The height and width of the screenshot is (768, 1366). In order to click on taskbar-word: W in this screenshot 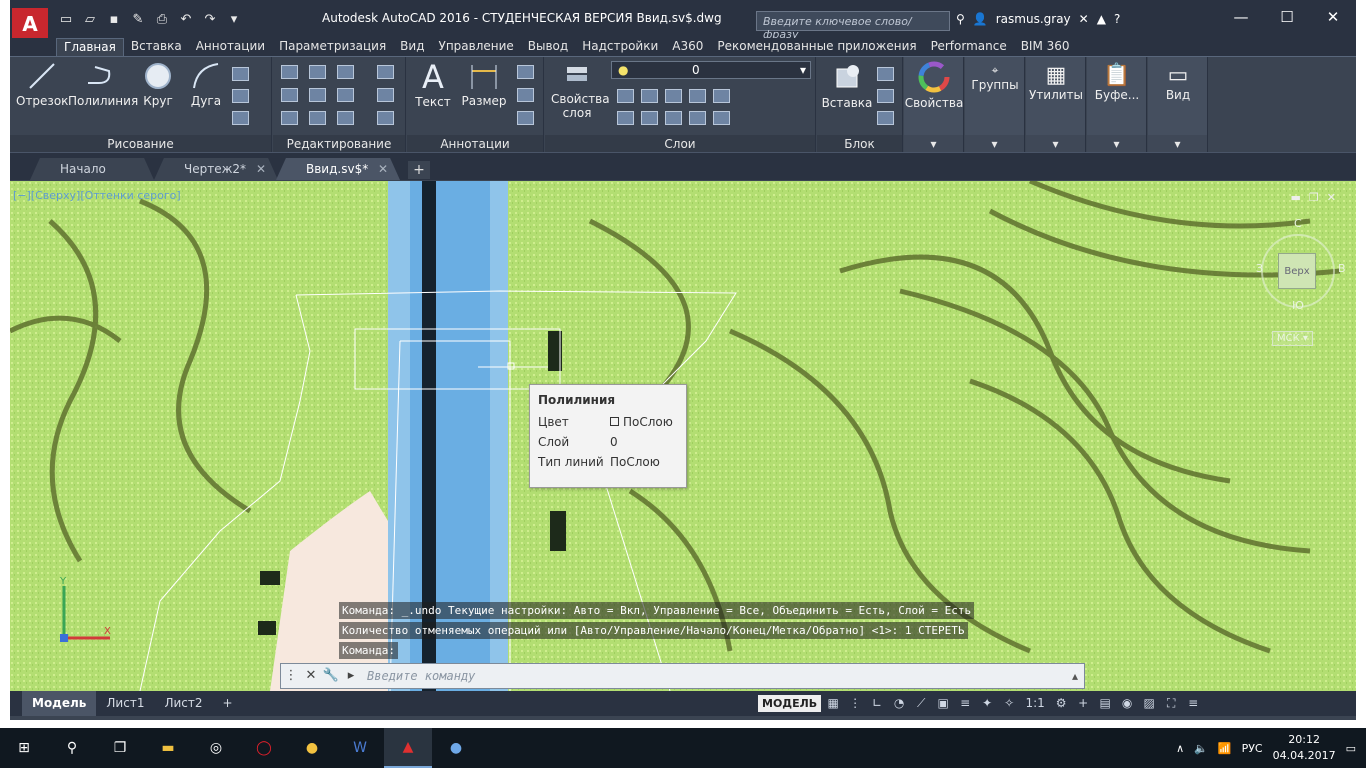, I will do `click(360, 748)`.